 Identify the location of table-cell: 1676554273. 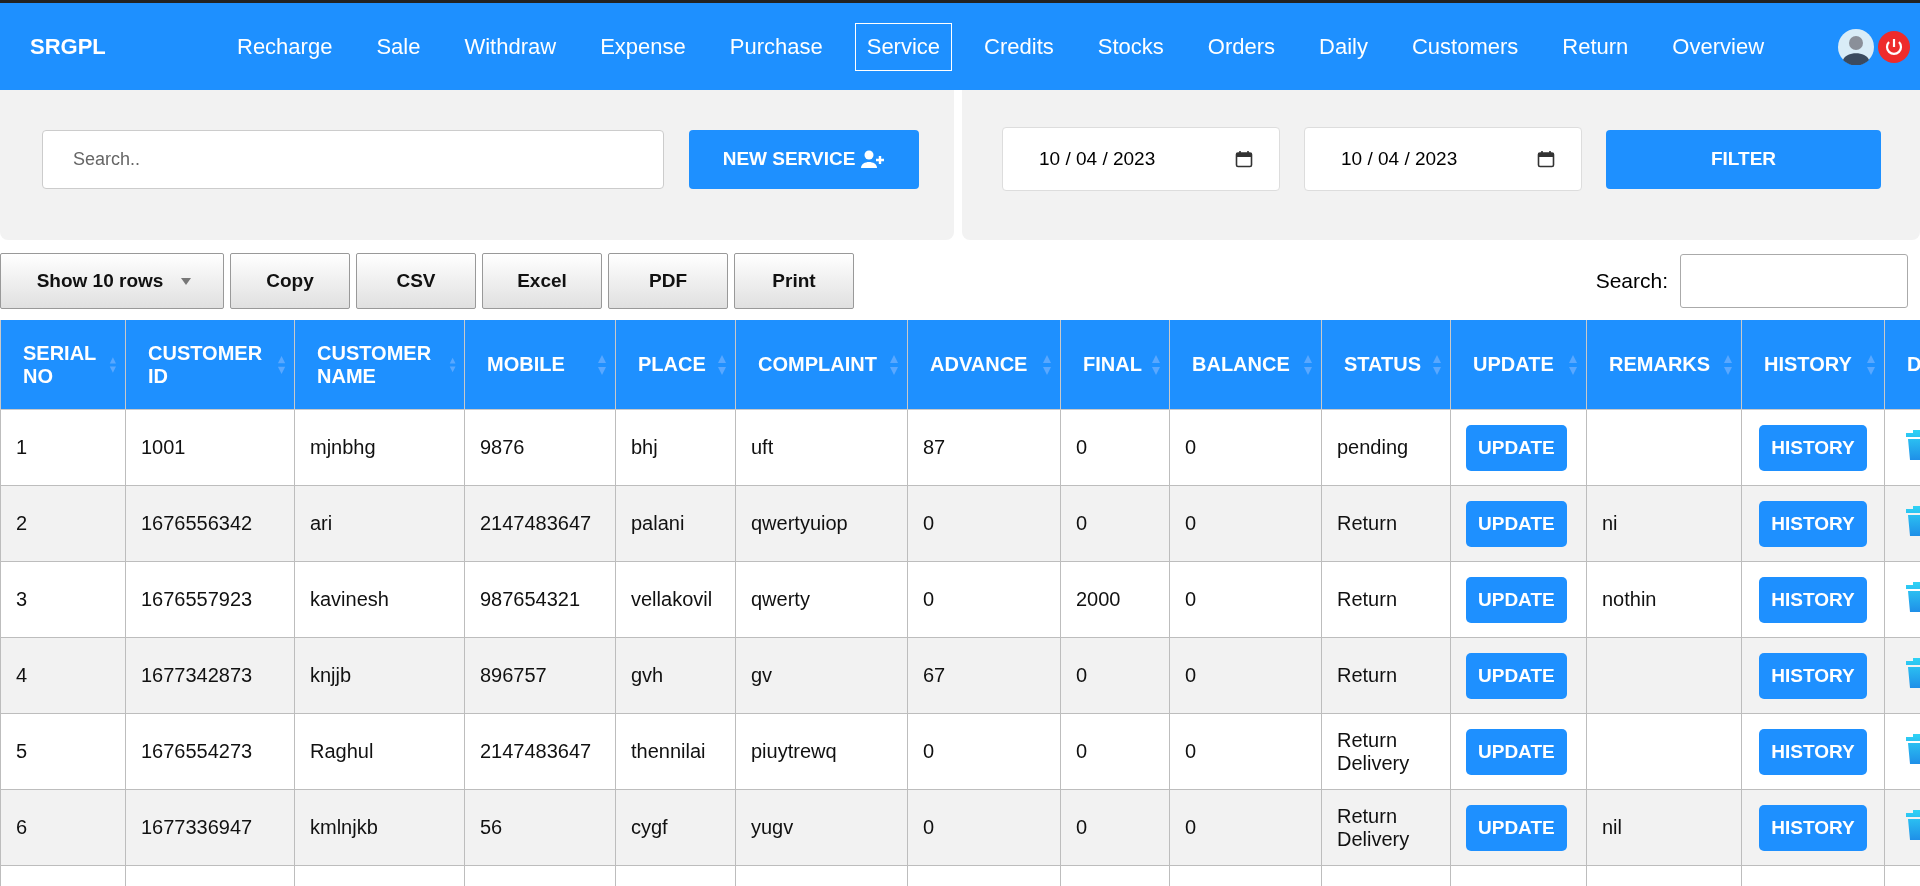
(210, 751).